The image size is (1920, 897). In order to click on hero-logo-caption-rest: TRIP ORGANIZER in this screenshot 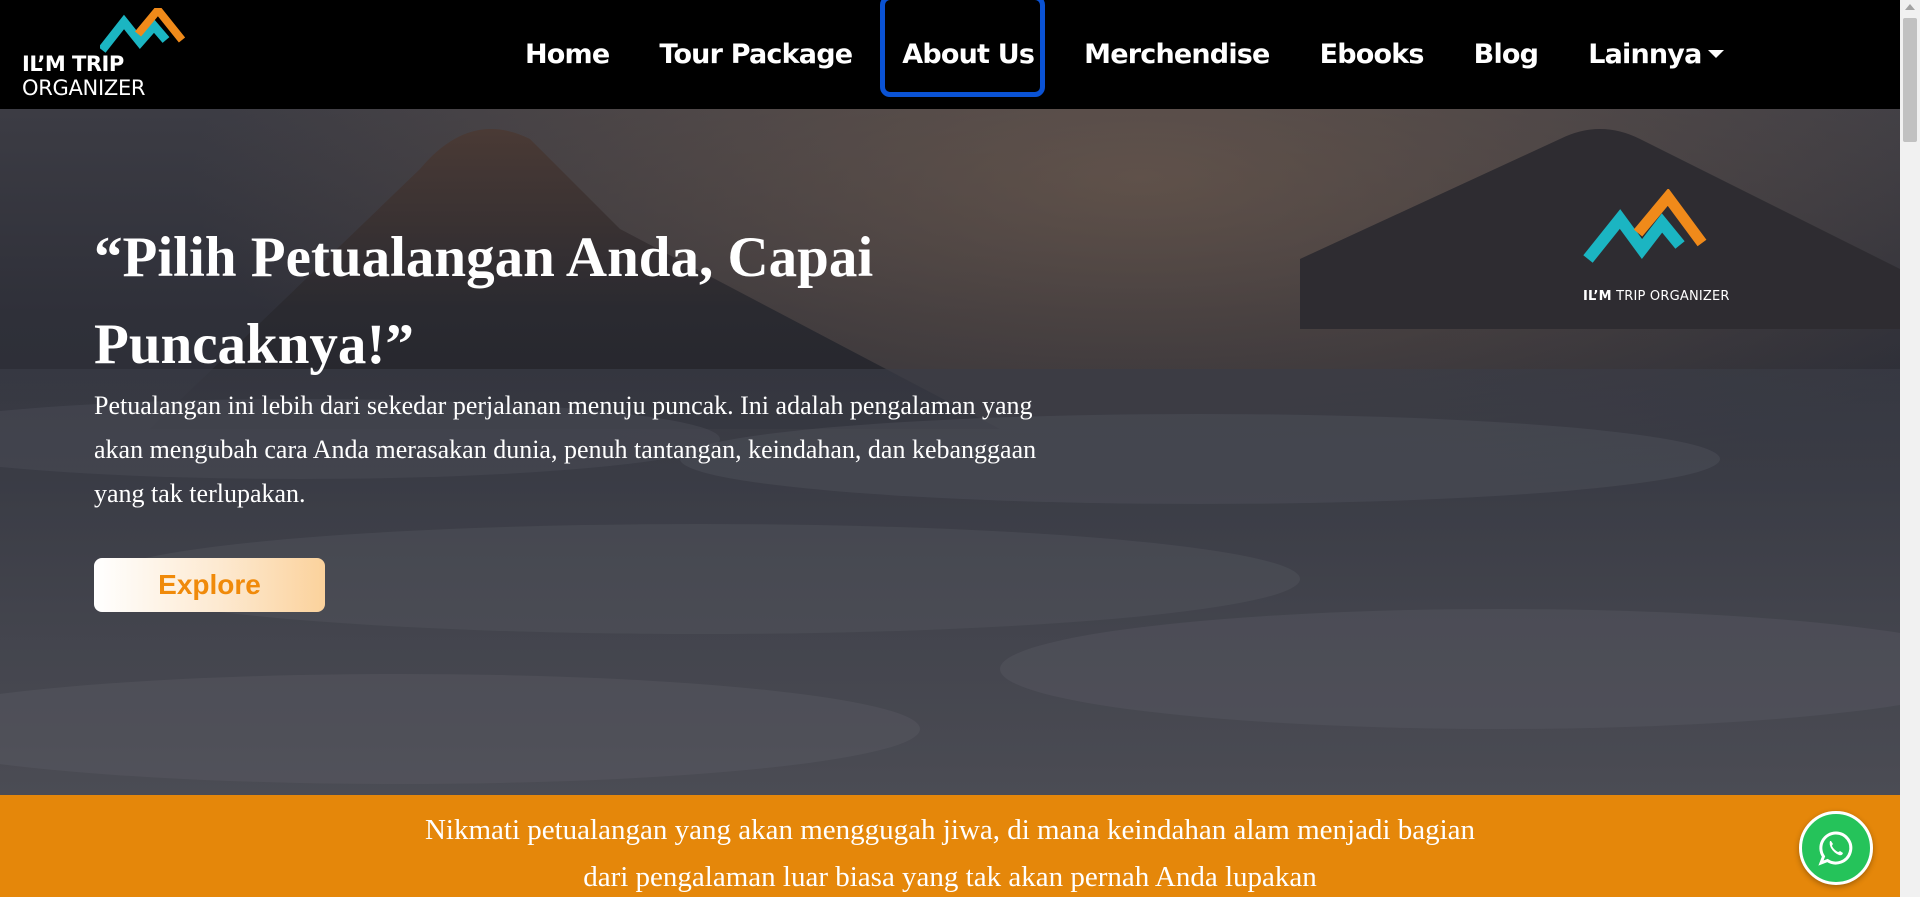, I will do `click(1670, 296)`.